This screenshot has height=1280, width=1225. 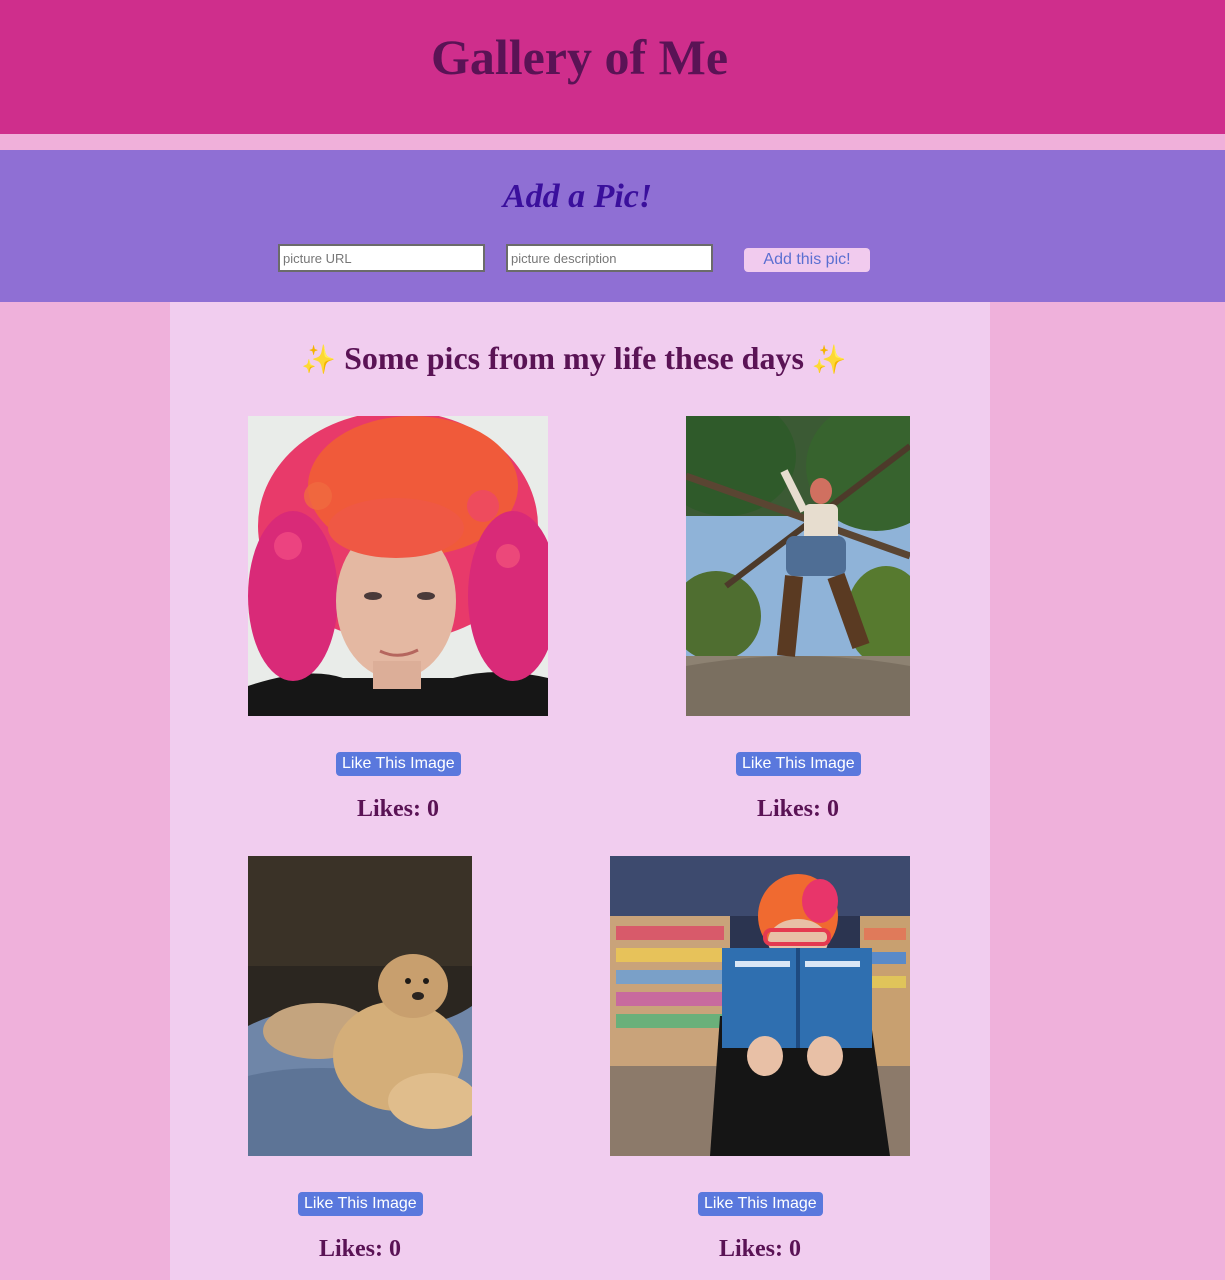 I want to click on add-pic-form: Add a Pic! Add this pic!, so click(x=612, y=226).